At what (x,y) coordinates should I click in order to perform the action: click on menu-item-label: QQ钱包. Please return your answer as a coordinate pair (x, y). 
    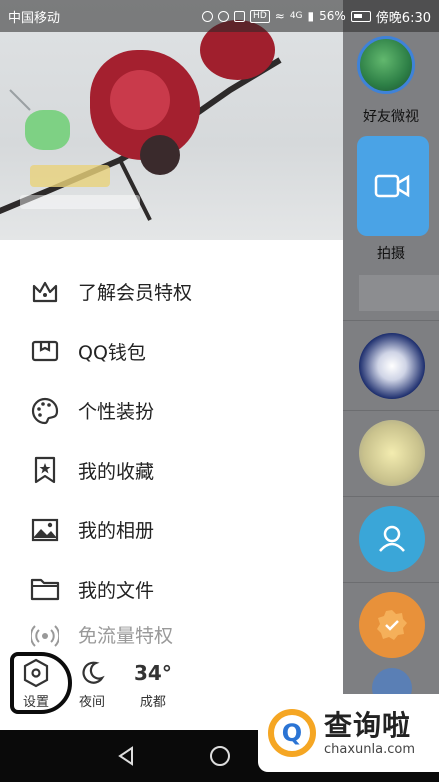
    Looking at the image, I should click on (112, 352).